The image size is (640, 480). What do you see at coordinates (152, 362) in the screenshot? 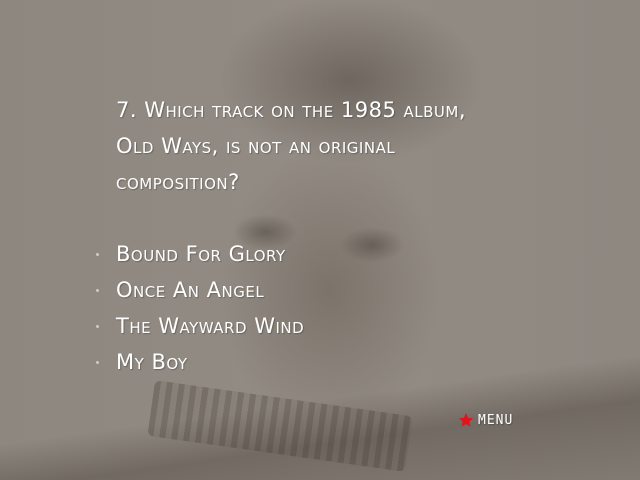
I see `answer-label: My Boy` at bounding box center [152, 362].